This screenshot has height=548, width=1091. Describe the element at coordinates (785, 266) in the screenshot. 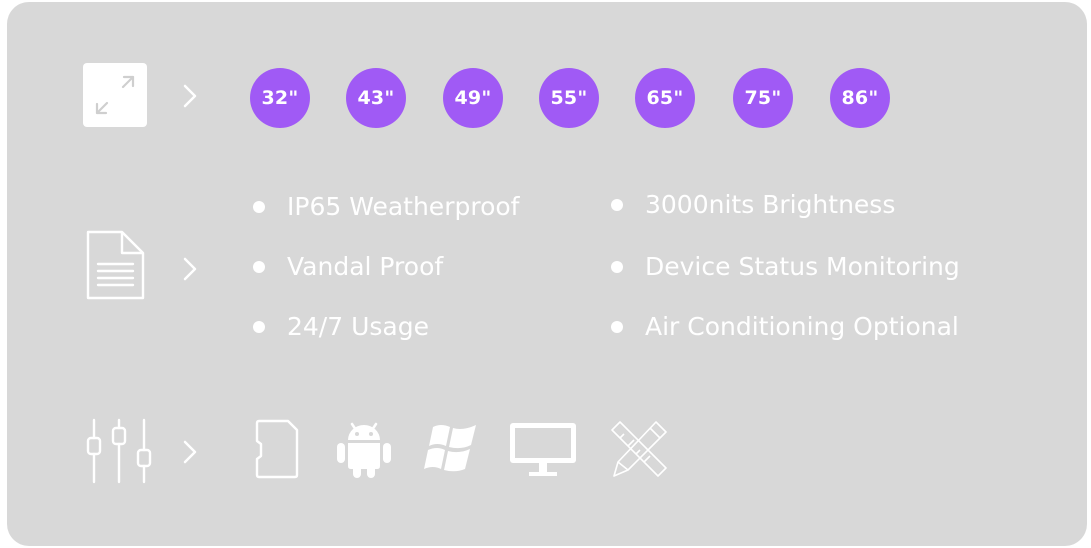

I see `feature-item: Device Status Monitoring` at that location.